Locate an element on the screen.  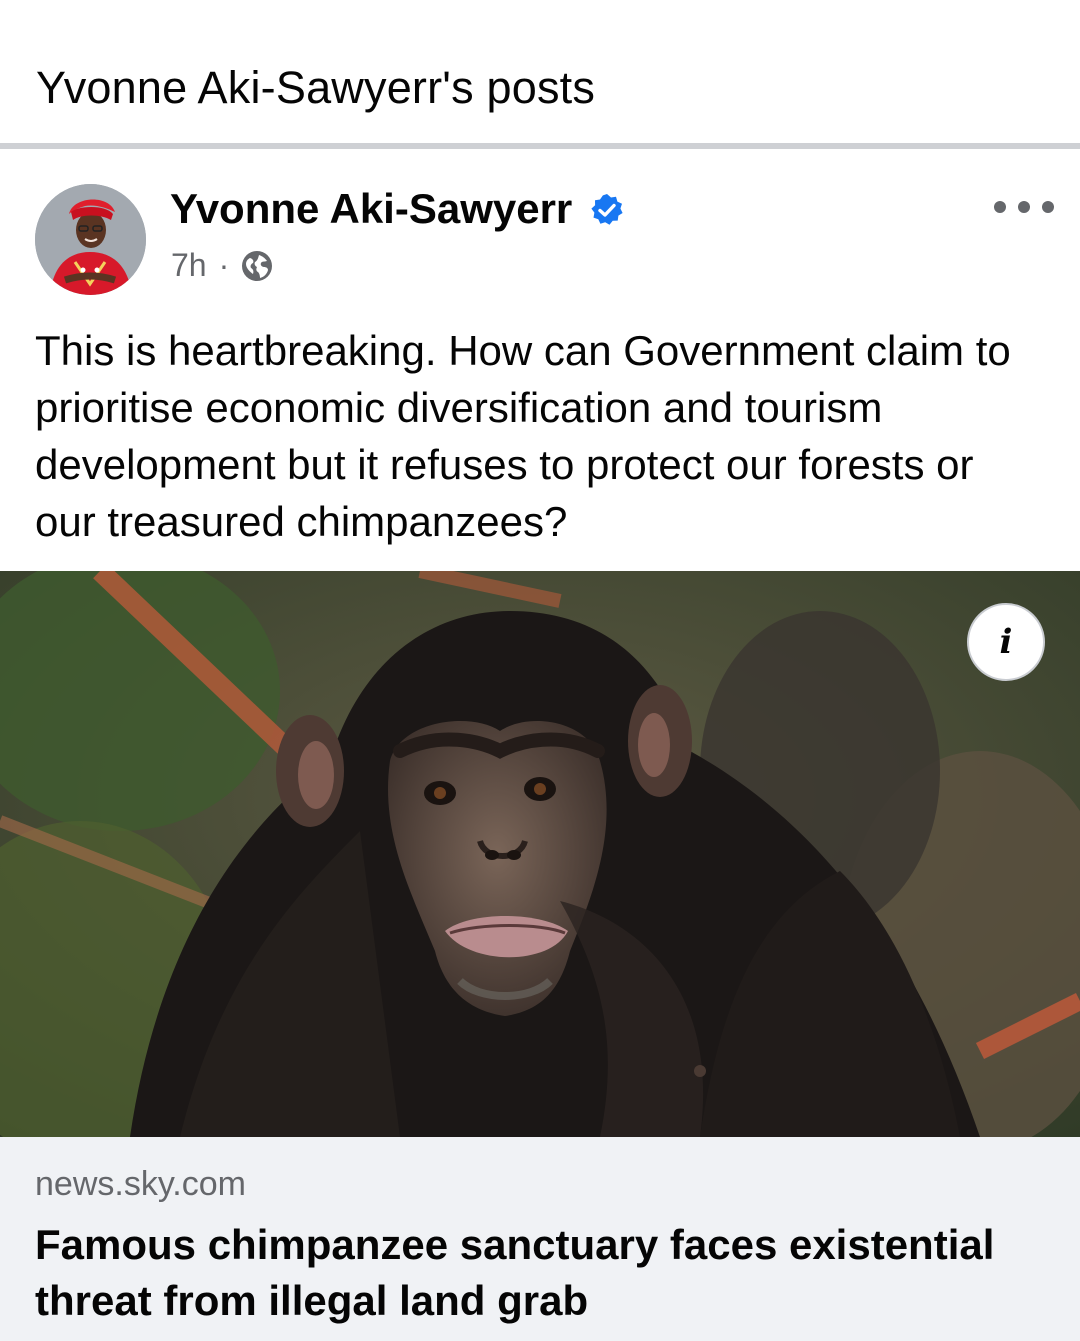
top-bar: Yvonne Aki-Sawyerr's posts is located at coordinates (540, 71).